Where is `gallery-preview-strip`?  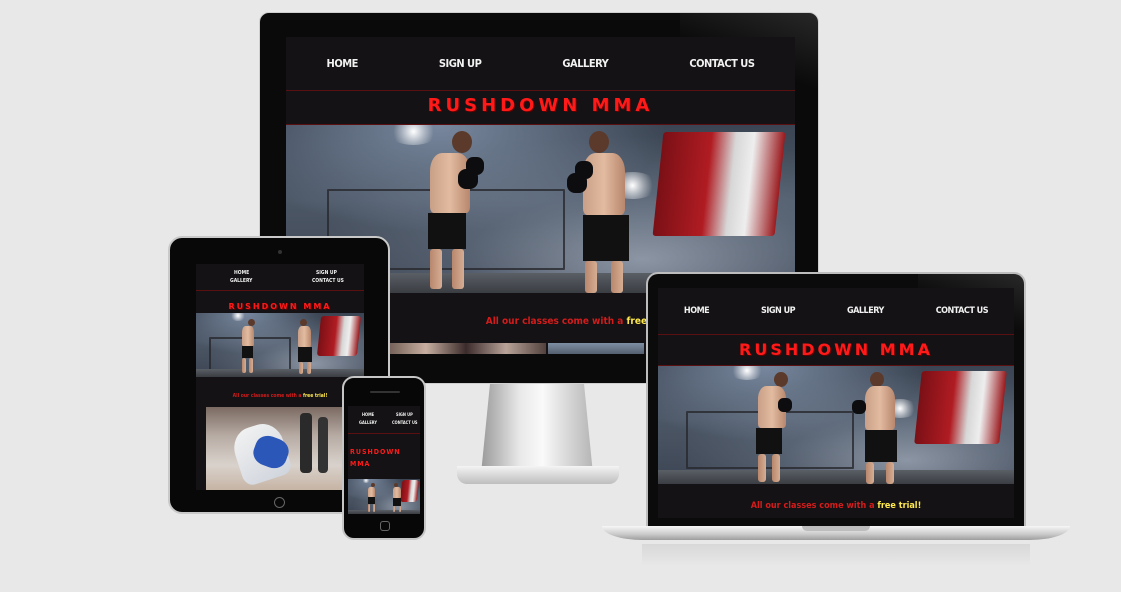 gallery-preview-strip is located at coordinates (466, 348).